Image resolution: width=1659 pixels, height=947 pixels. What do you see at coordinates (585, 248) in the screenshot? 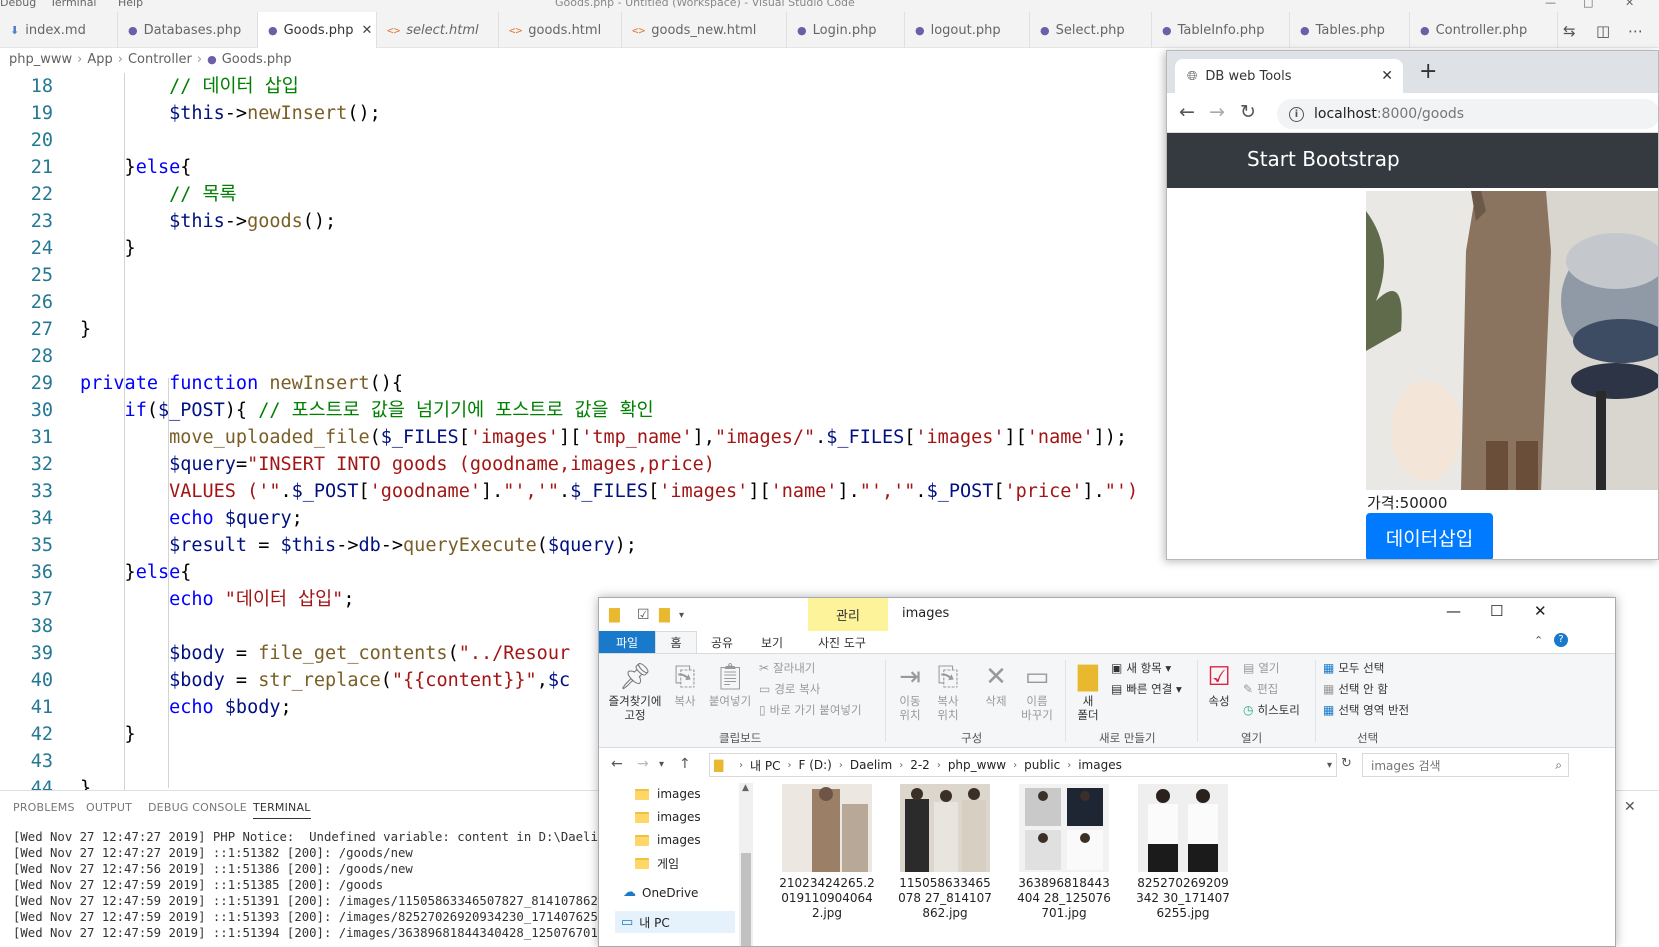
I see `code-line: 24 }` at bounding box center [585, 248].